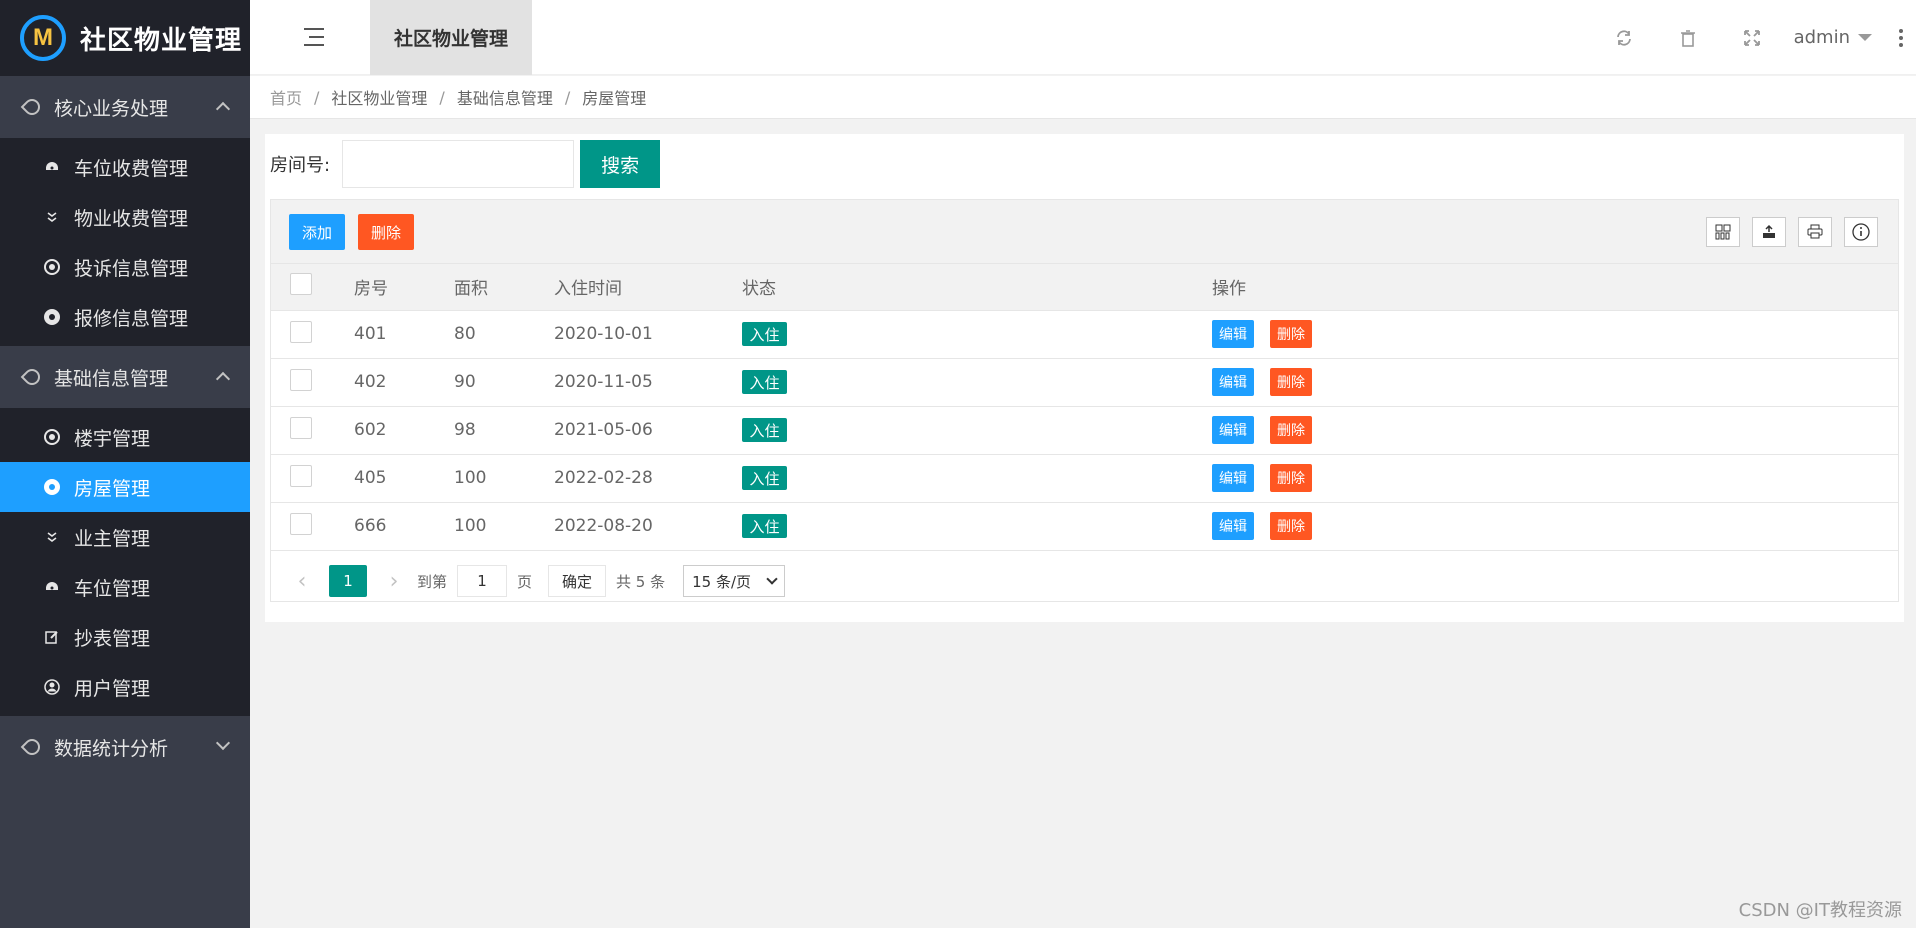  What do you see at coordinates (1624, 37) in the screenshot?
I see `refresh-icon` at bounding box center [1624, 37].